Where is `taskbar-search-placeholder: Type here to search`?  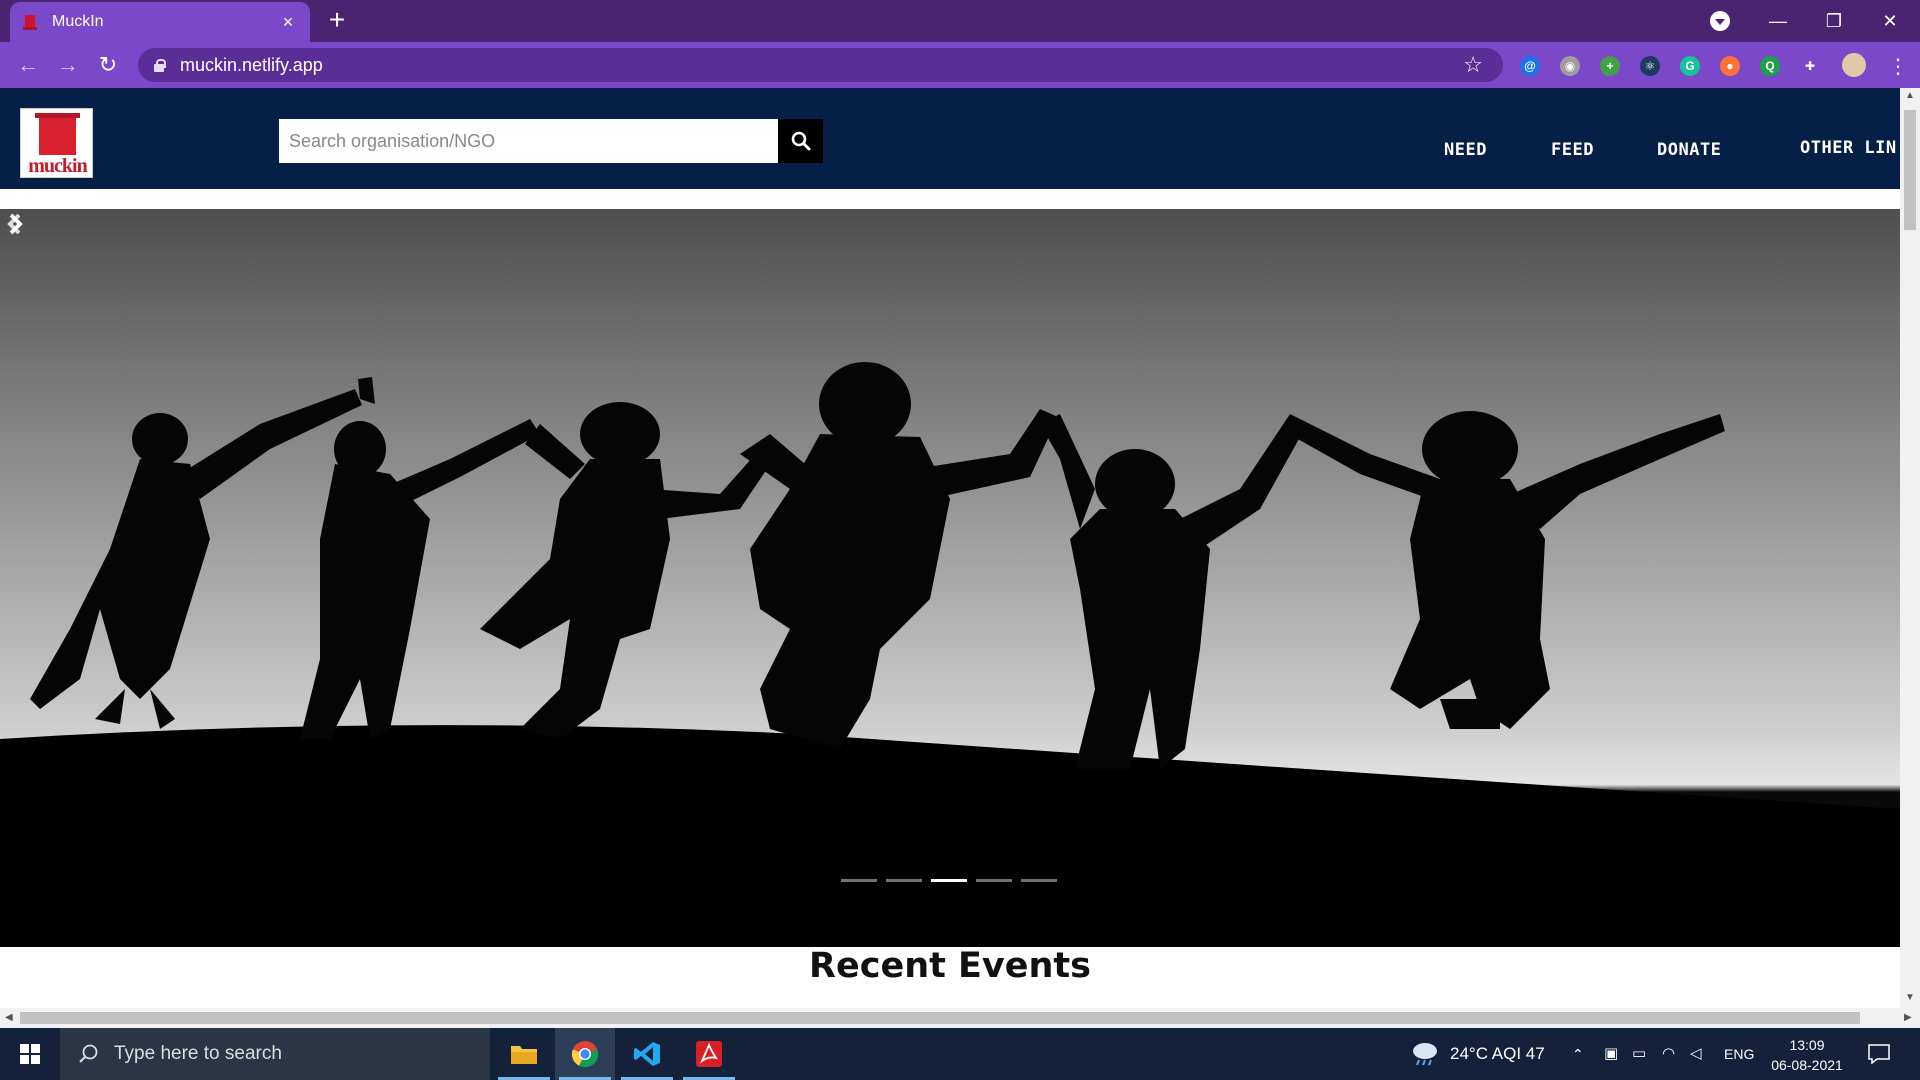
taskbar-search-placeholder: Type here to search is located at coordinates (198, 1053).